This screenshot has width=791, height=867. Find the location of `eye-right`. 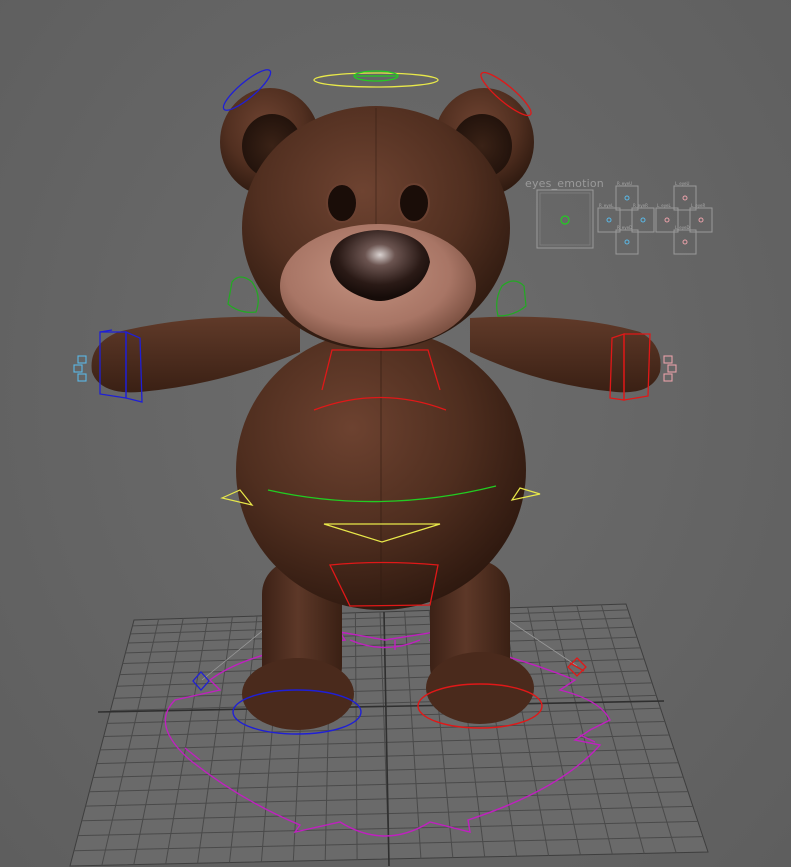

eye-right is located at coordinates (414, 203).